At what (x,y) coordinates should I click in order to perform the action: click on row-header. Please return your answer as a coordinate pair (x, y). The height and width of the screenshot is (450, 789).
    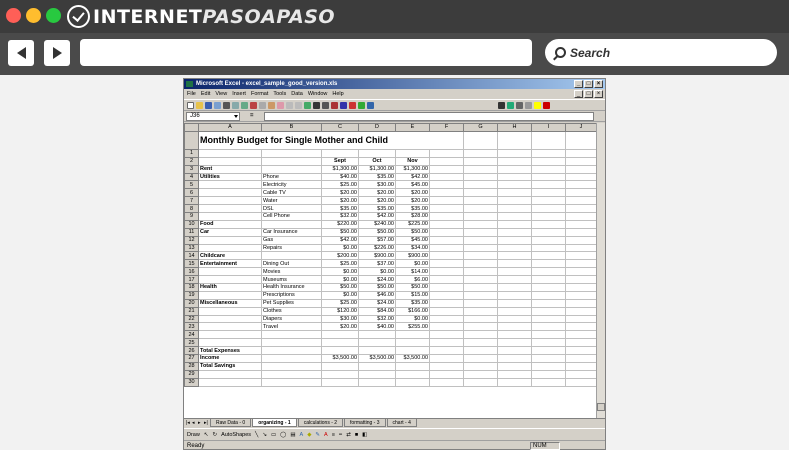
    Looking at the image, I should click on (191, 140).